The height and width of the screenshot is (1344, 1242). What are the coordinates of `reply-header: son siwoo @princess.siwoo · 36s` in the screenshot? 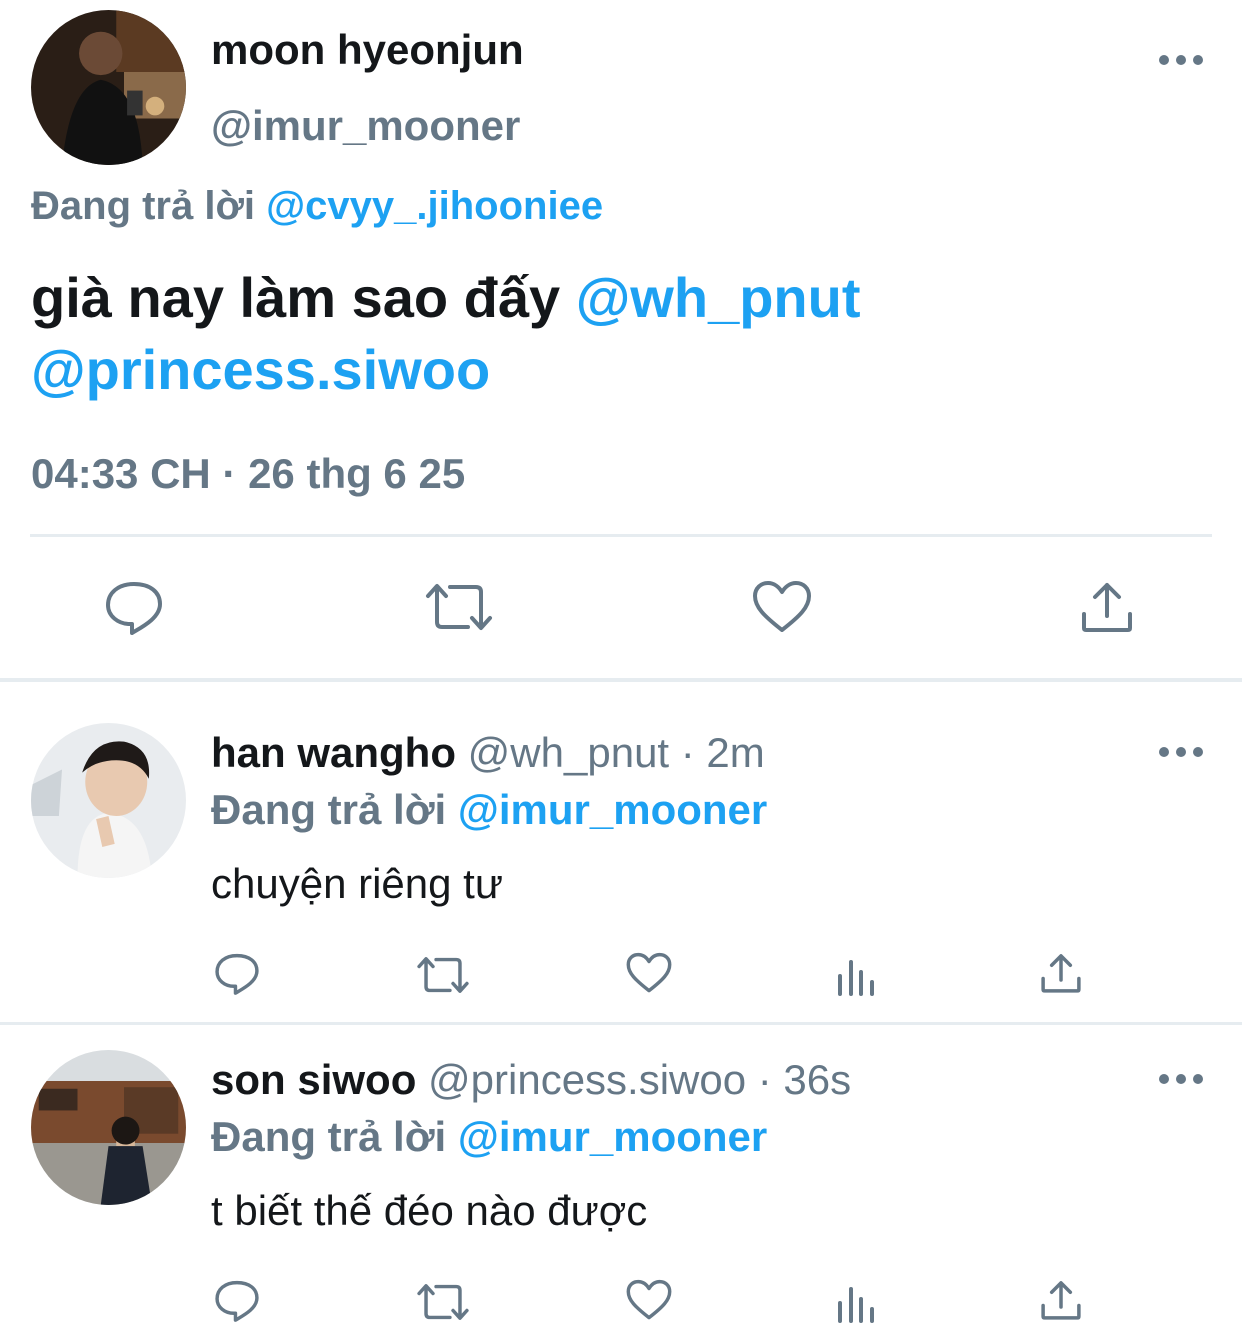 It's located at (531, 1080).